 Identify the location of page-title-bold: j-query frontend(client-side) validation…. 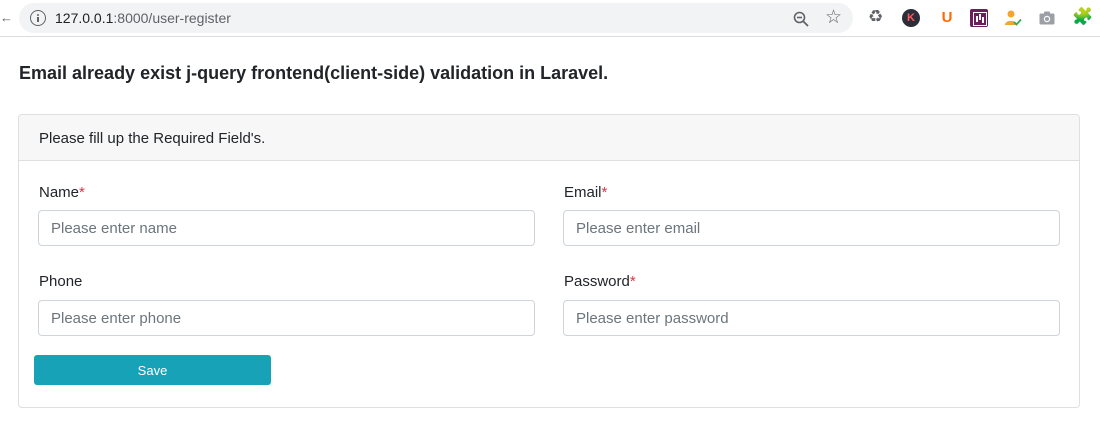
(397, 73).